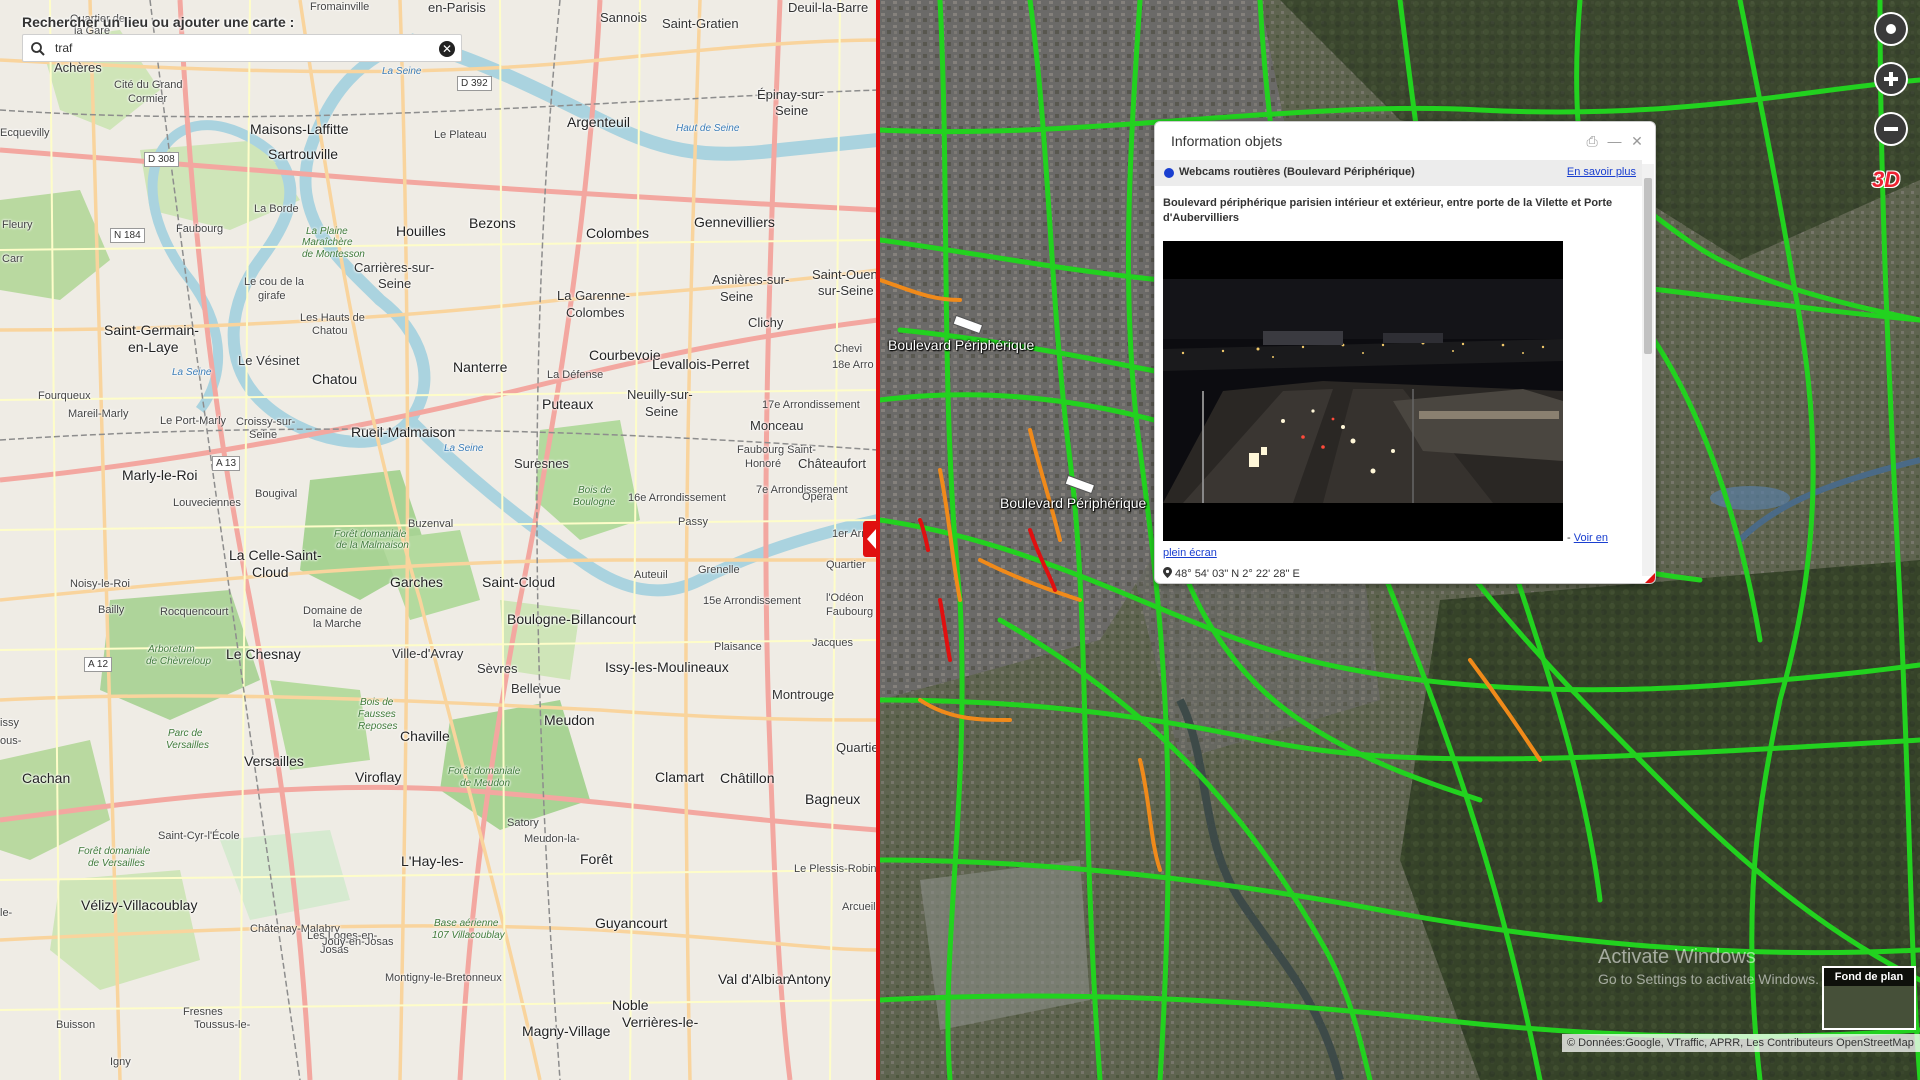  Describe the element at coordinates (1648, 370) in the screenshot. I see `popup-scrollbar` at that location.